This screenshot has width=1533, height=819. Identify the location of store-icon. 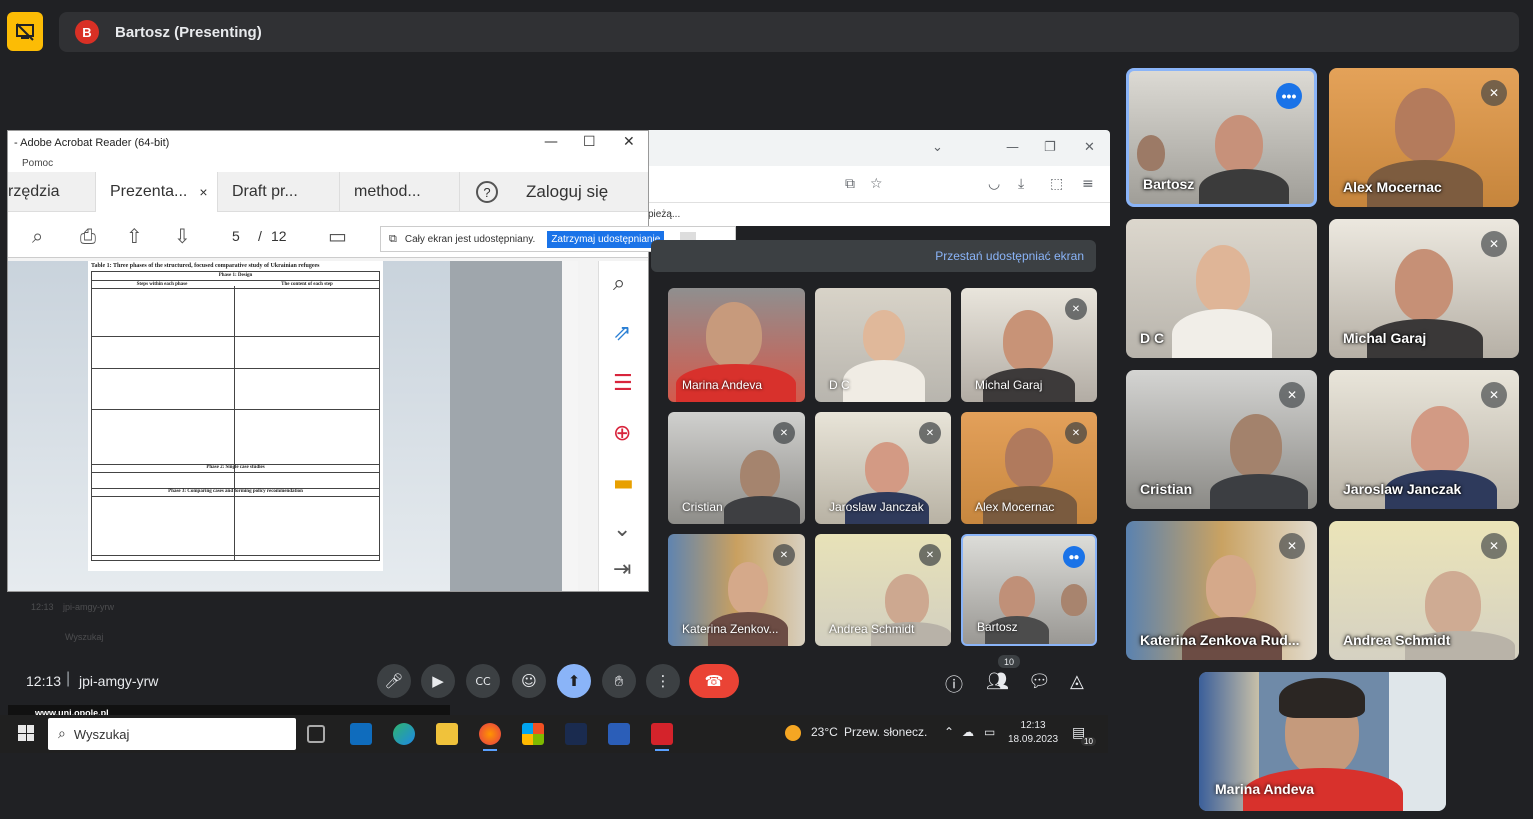
(533, 734).